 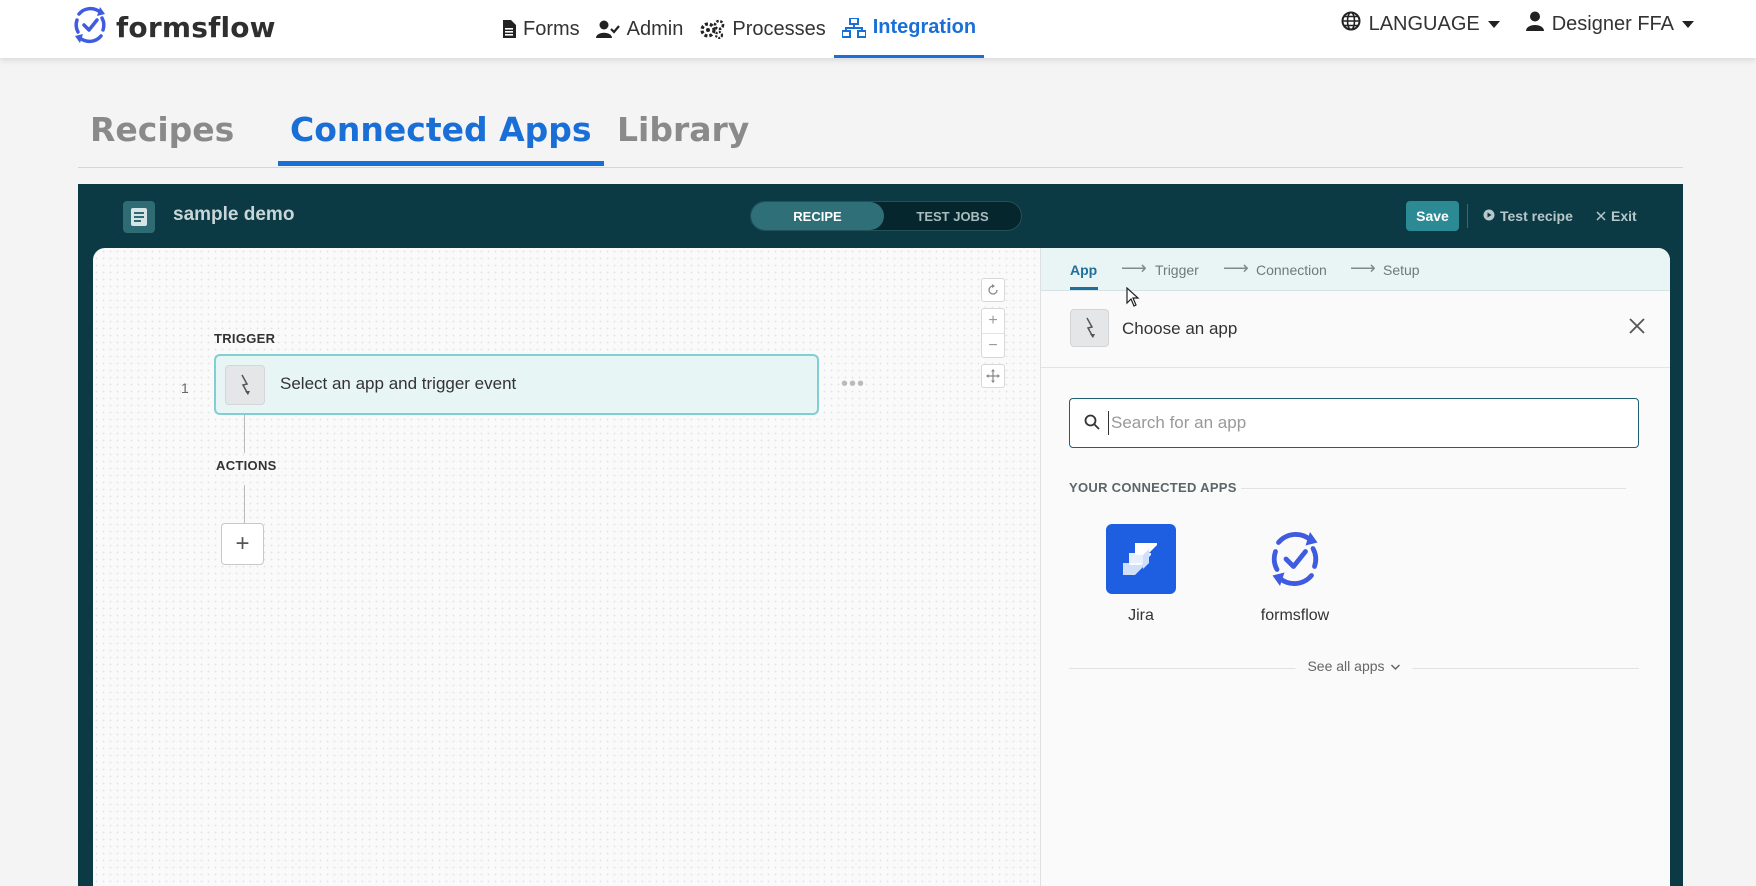 I want to click on mode-toggle: RECIPE TEST JOBS, so click(x=886, y=216).